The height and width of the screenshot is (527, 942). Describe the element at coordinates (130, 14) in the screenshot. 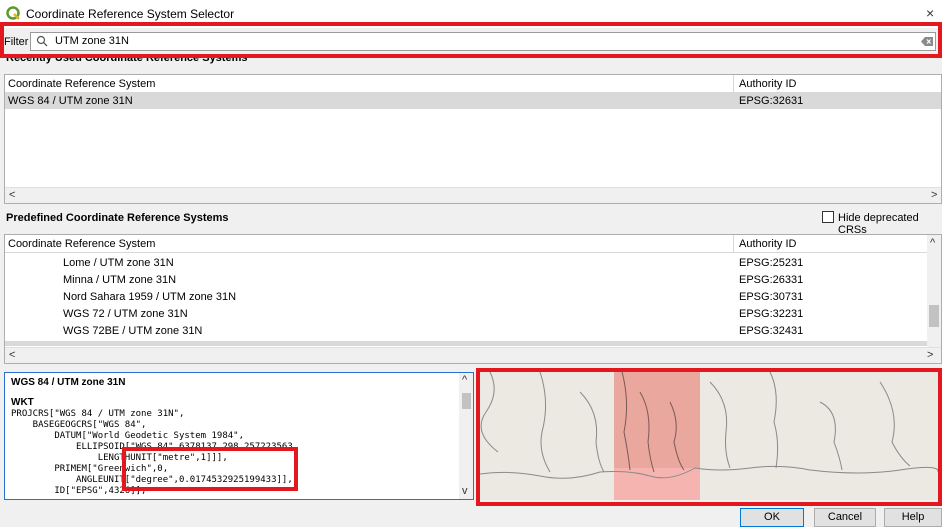

I see `window-title: Coordinate Reference System Selector` at that location.